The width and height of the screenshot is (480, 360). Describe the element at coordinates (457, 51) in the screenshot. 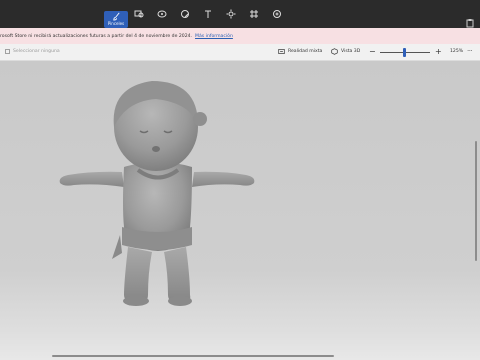

I see `zoom-value: 125%` at that location.